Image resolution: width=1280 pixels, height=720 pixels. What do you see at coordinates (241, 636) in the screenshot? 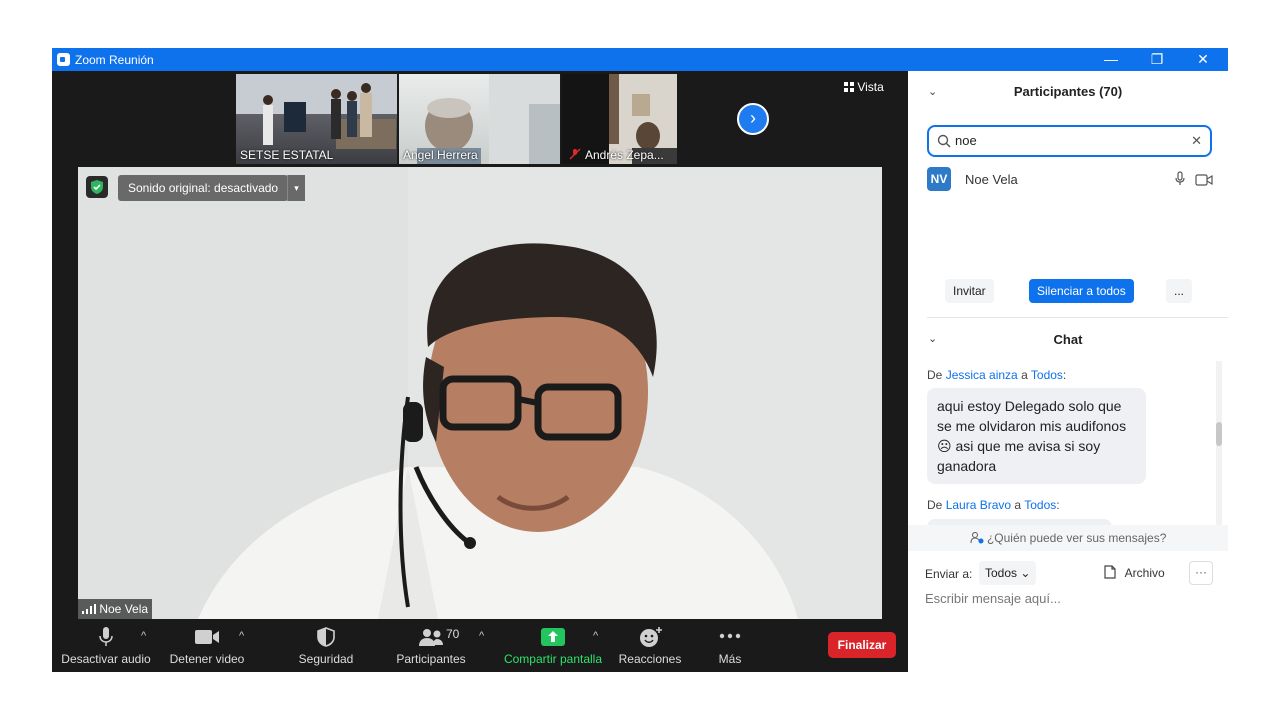
I see `video-options-caret: ^` at bounding box center [241, 636].